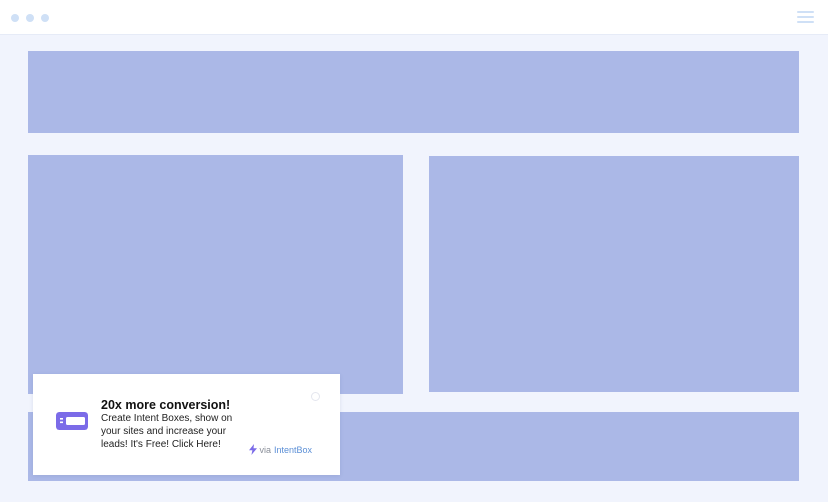 The image size is (828, 502). I want to click on powered-by: via IntentBox, so click(280, 449).